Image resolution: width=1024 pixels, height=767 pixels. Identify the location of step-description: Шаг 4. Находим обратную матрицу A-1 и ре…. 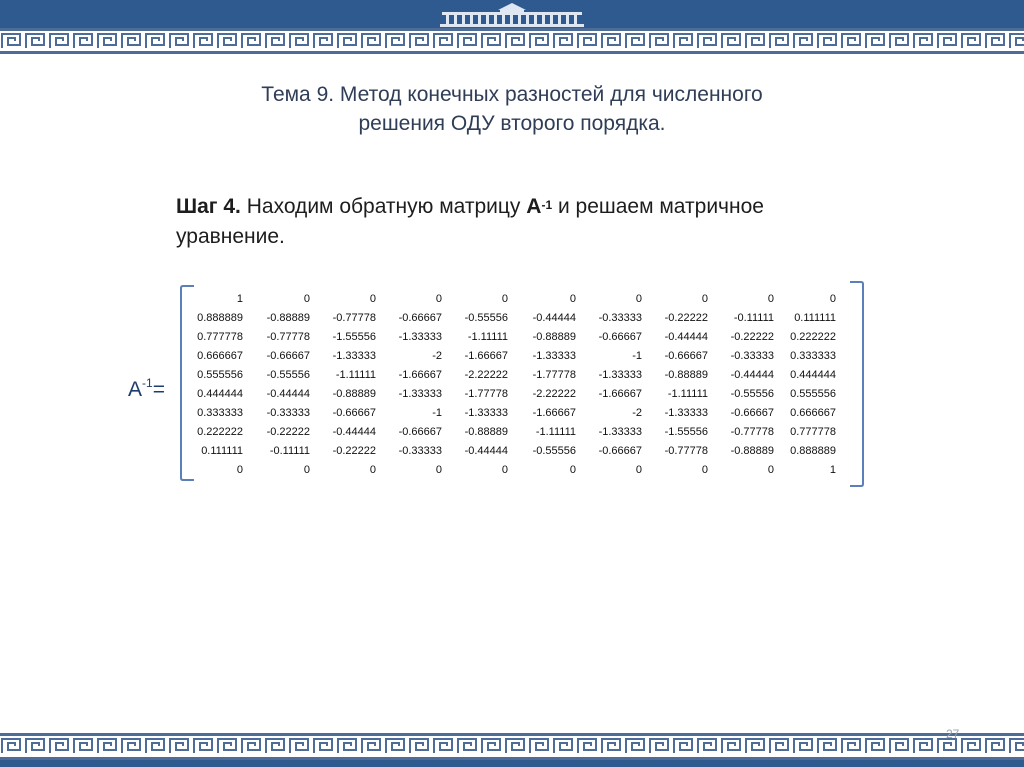
(516, 222).